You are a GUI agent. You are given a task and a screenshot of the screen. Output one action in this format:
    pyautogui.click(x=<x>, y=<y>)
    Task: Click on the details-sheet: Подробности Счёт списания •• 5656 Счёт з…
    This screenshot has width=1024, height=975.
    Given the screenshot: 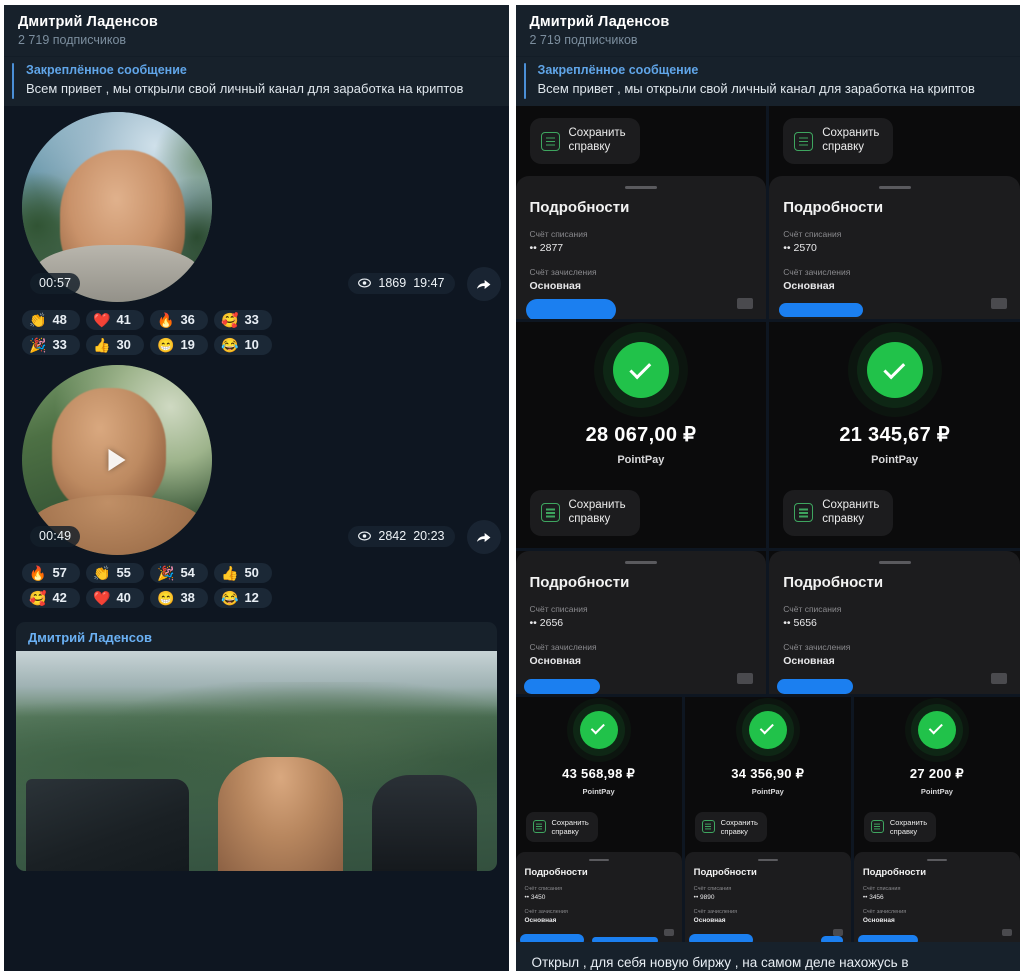 What is the action you would take?
    pyautogui.click(x=894, y=622)
    